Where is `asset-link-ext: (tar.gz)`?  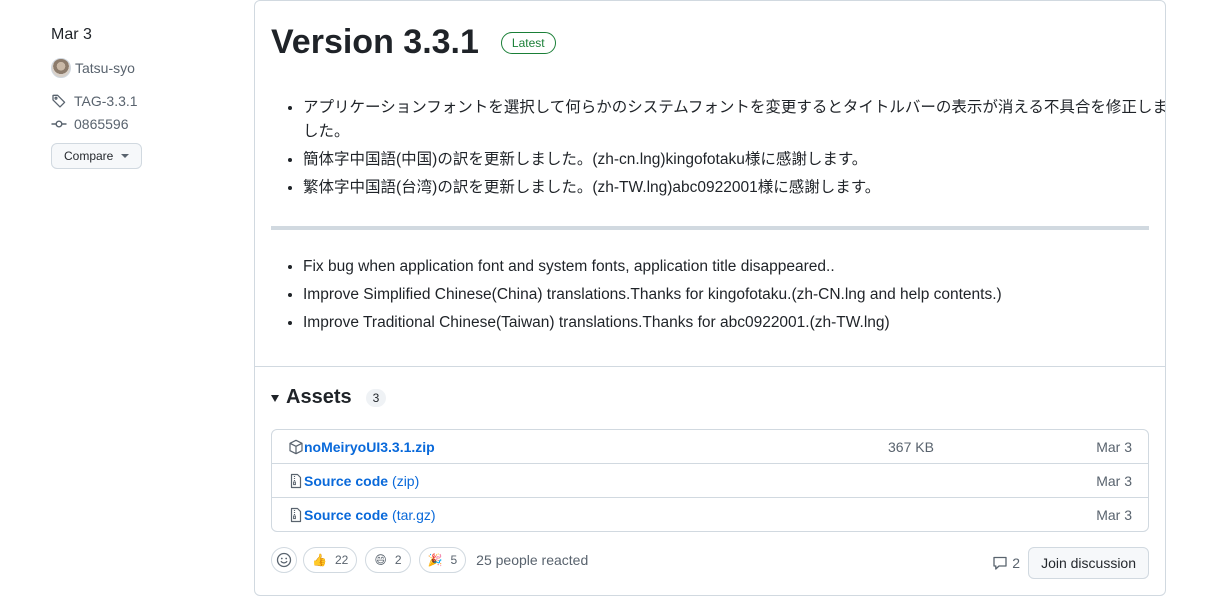
asset-link-ext: (tar.gz) is located at coordinates (414, 515).